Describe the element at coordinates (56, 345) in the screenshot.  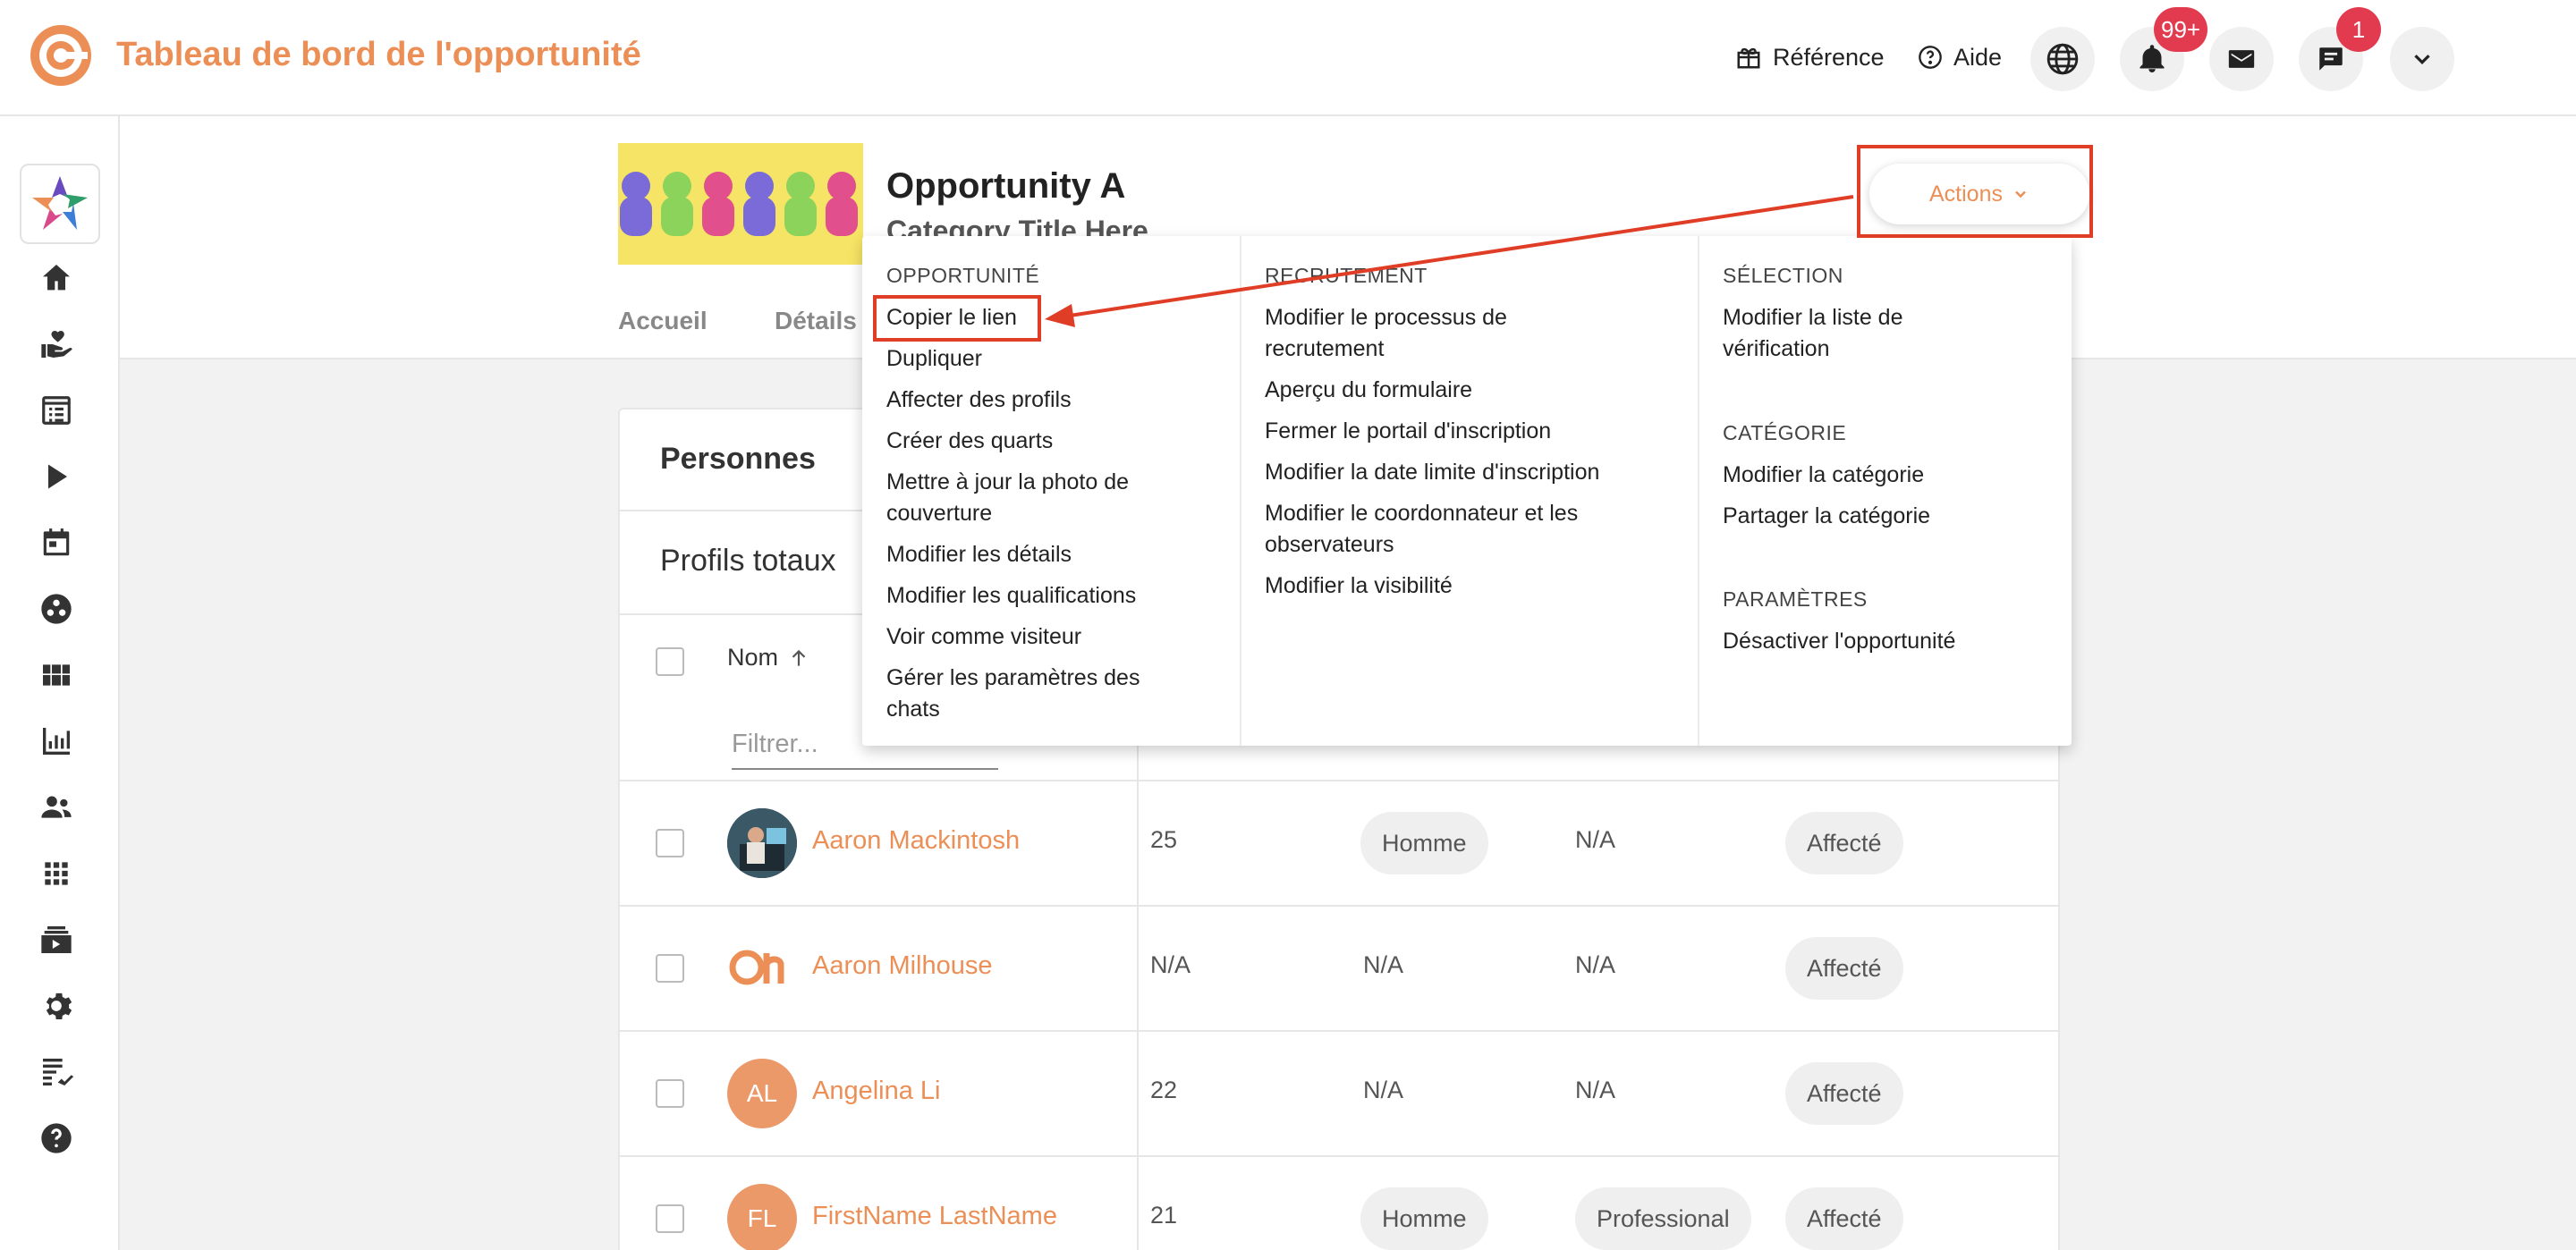
I see `sidebar-volunteer` at that location.